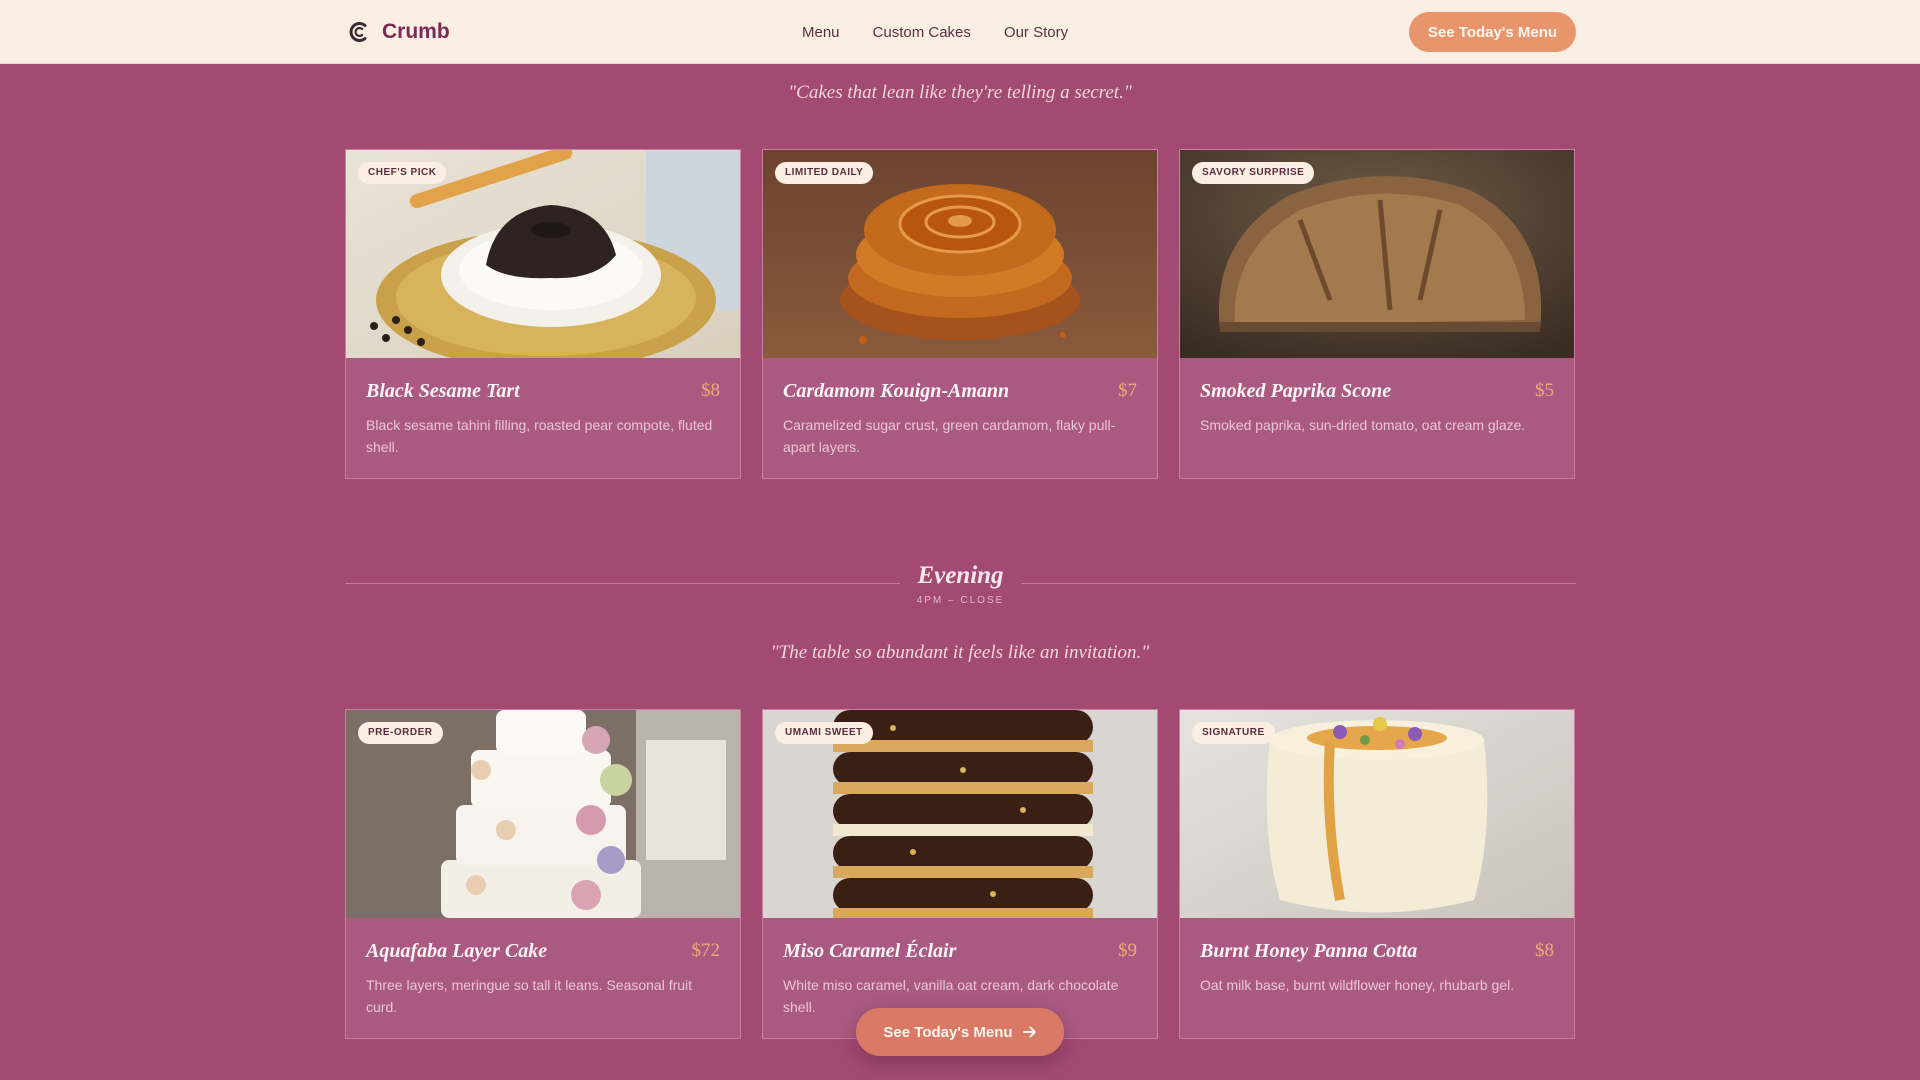 The image size is (1920, 1080). Describe the element at coordinates (870, 951) in the screenshot. I see `item-name: Miso Caramel Éclair` at that location.